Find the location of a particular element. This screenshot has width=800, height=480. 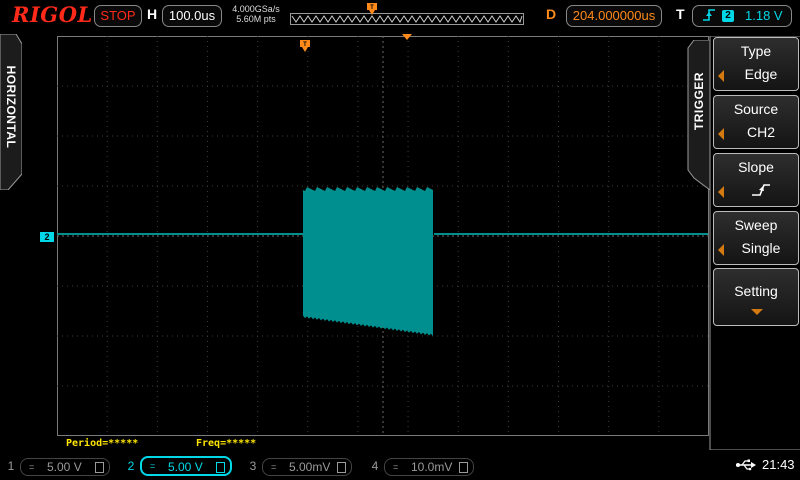

screen-center-marker-icon is located at coordinates (407, 37).